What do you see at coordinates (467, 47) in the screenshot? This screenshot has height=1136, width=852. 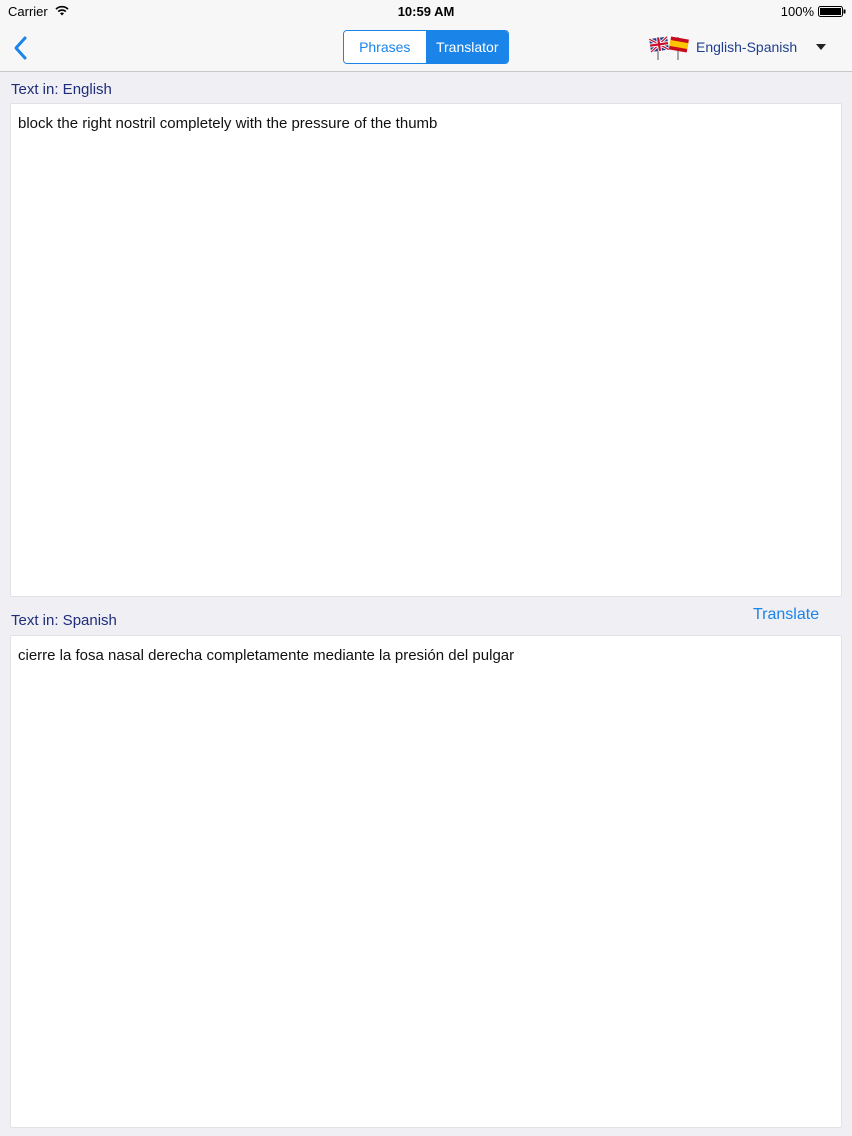 I see `tab-translator: Translator` at bounding box center [467, 47].